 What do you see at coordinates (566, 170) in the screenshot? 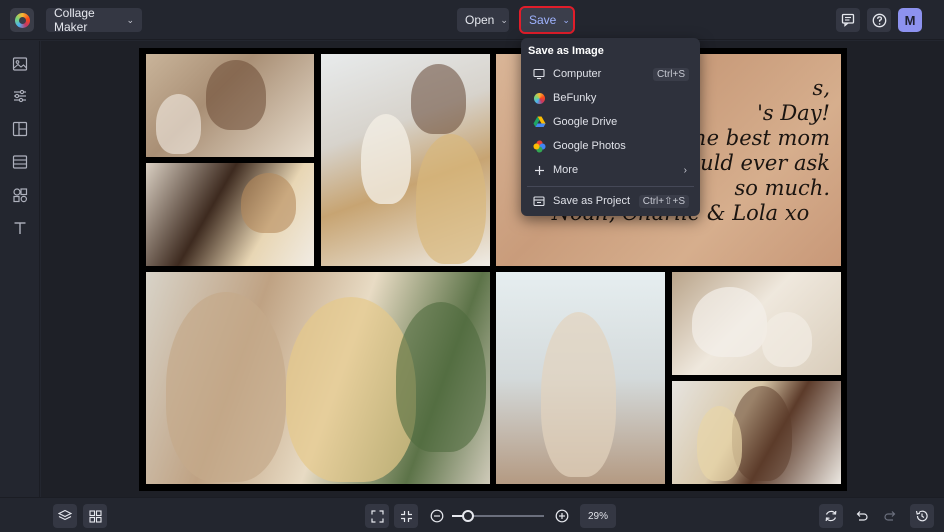
I see `save-more-label: More` at bounding box center [566, 170].